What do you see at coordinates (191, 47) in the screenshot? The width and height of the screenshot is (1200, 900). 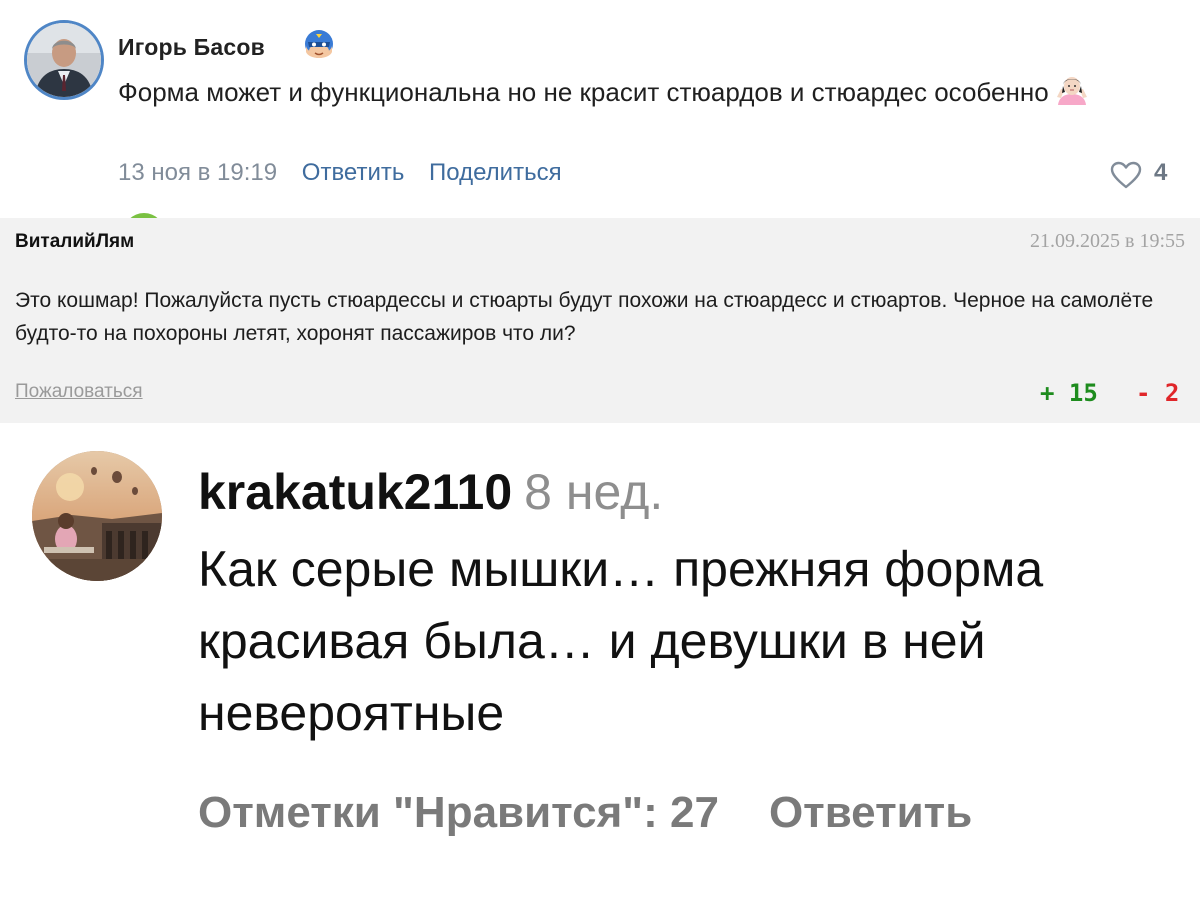 I see `author-name: Игорь Басов` at bounding box center [191, 47].